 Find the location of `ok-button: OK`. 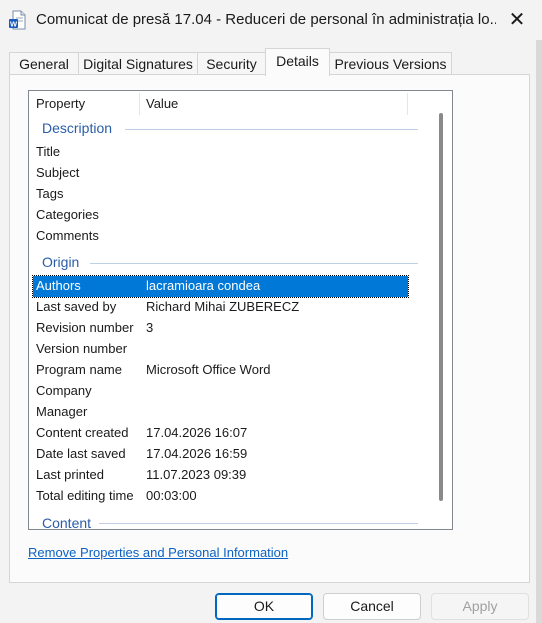

ok-button: OK is located at coordinates (264, 606).